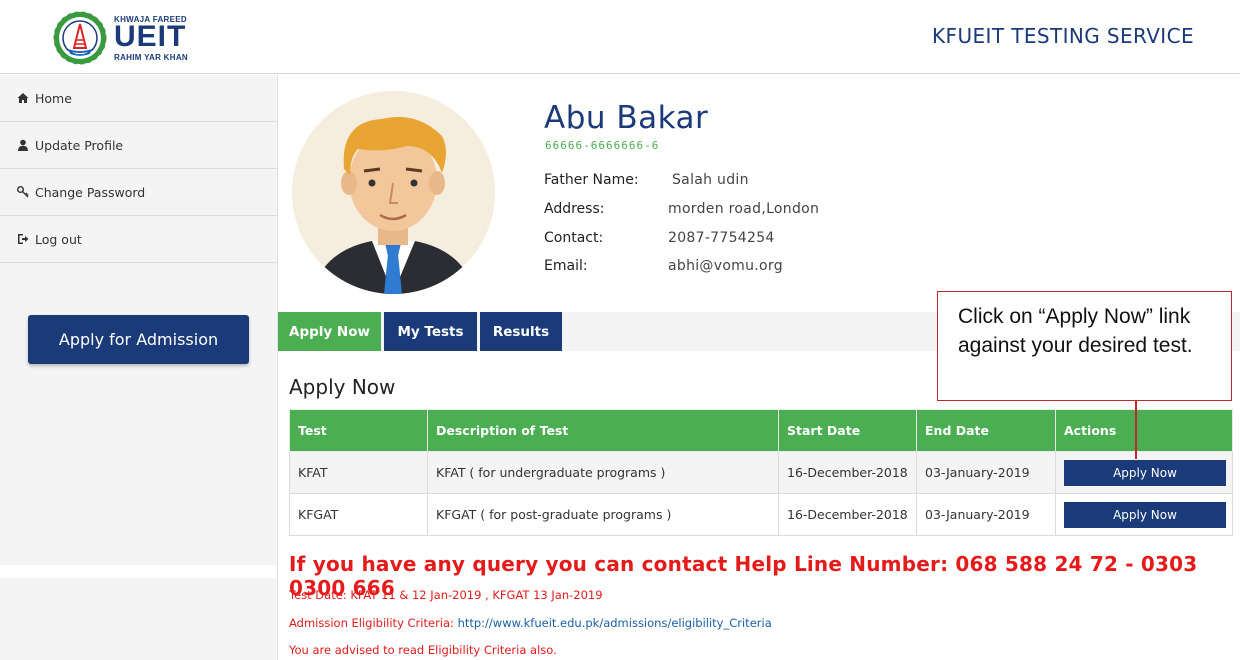 The image size is (1240, 660). Describe the element at coordinates (744, 209) in the screenshot. I see `address-value: morden road,London` at that location.